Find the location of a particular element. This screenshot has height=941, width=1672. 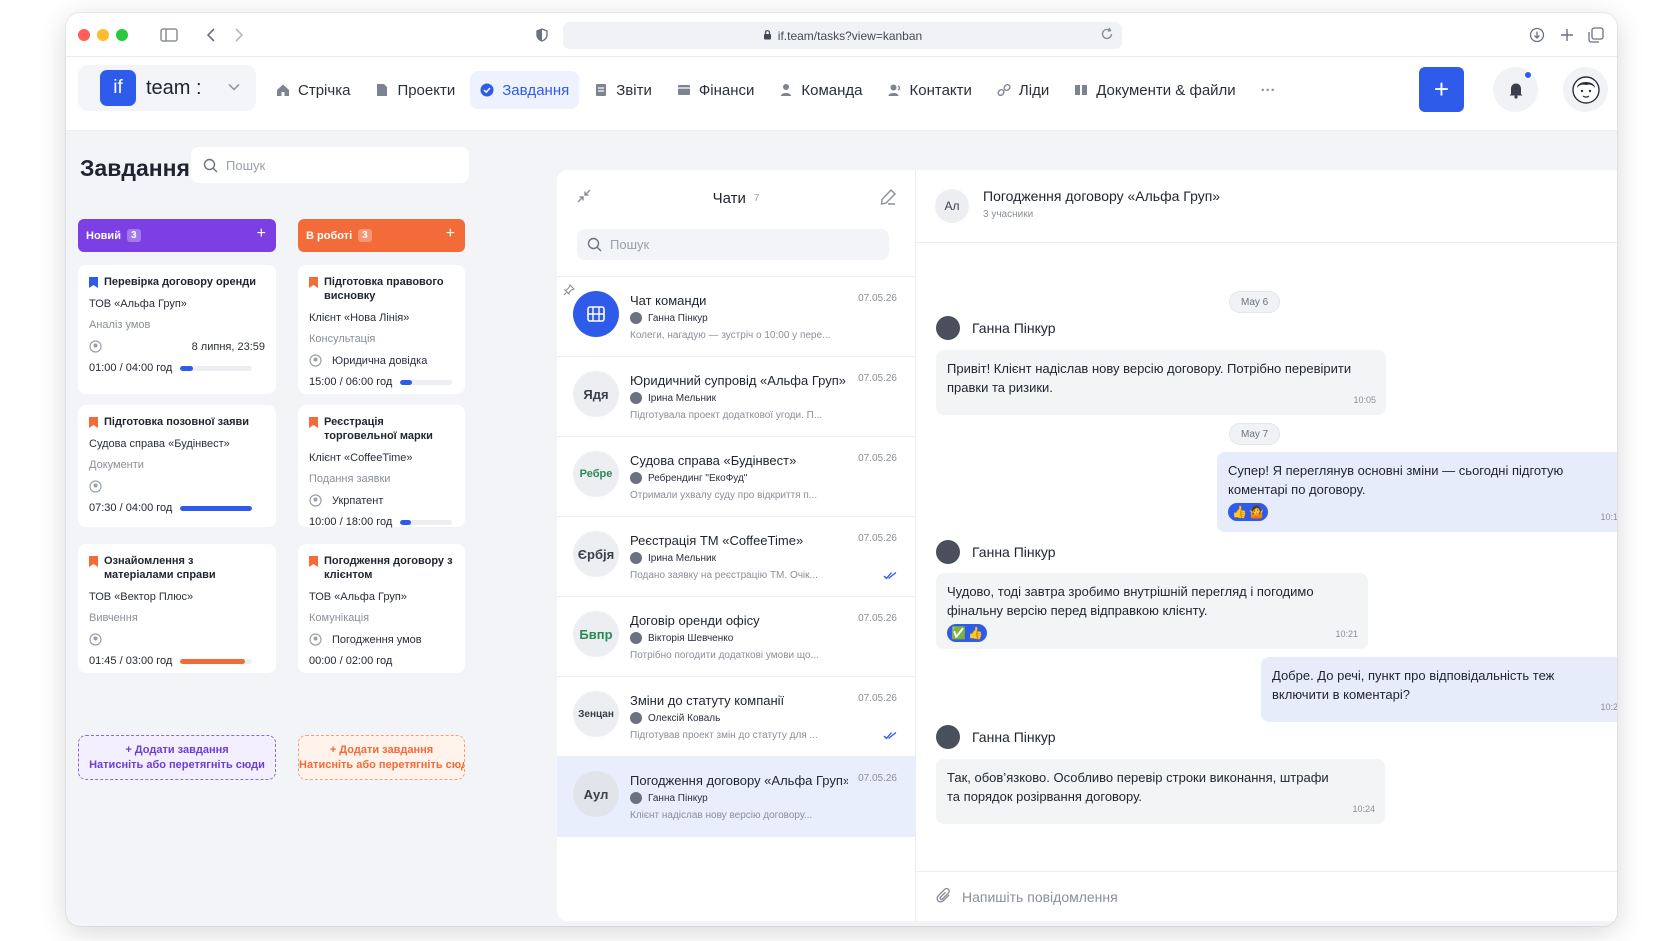

nav-item-team: Команда is located at coordinates (820, 90).